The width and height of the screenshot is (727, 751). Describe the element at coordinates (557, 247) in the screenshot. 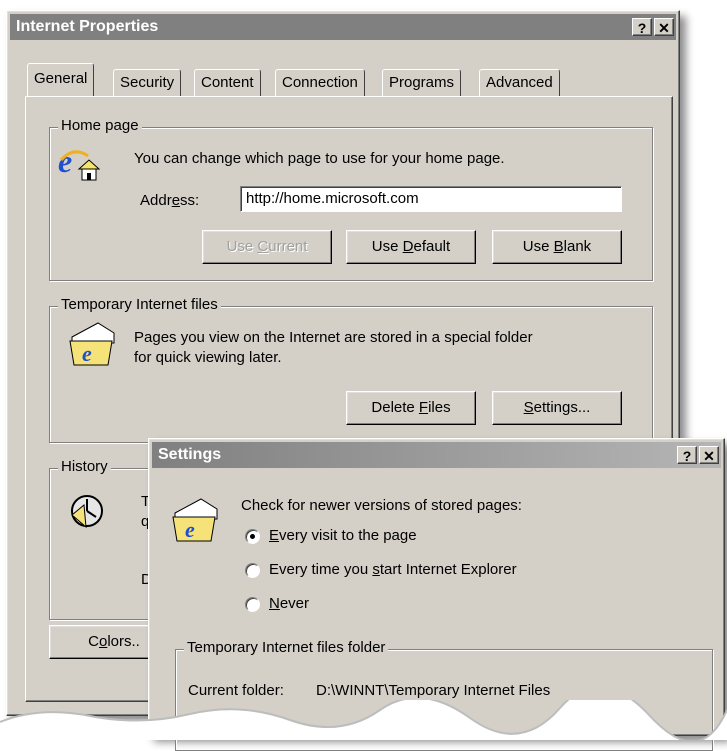

I see `use-blank-button: Use Blank` at that location.